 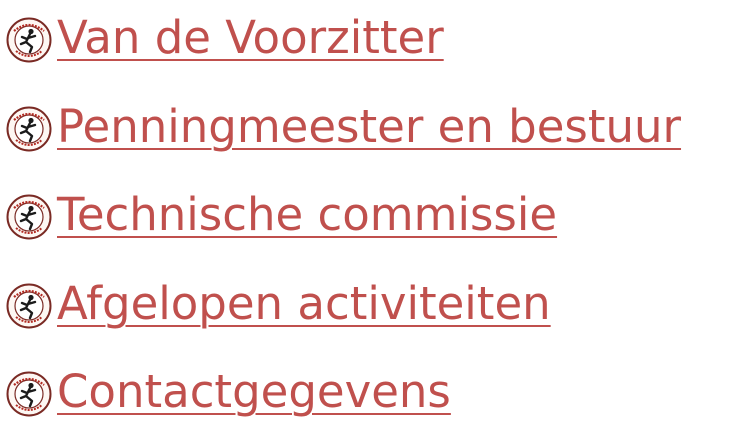 What do you see at coordinates (369, 127) in the screenshot?
I see `menu-link-penningmeester: Penningmeester en bestuur` at bounding box center [369, 127].